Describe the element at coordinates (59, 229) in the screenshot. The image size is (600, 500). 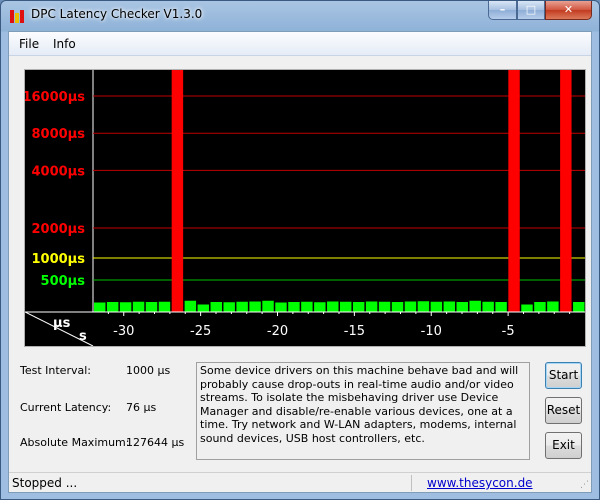
I see `y-tick-label-3: 2000µs` at that location.